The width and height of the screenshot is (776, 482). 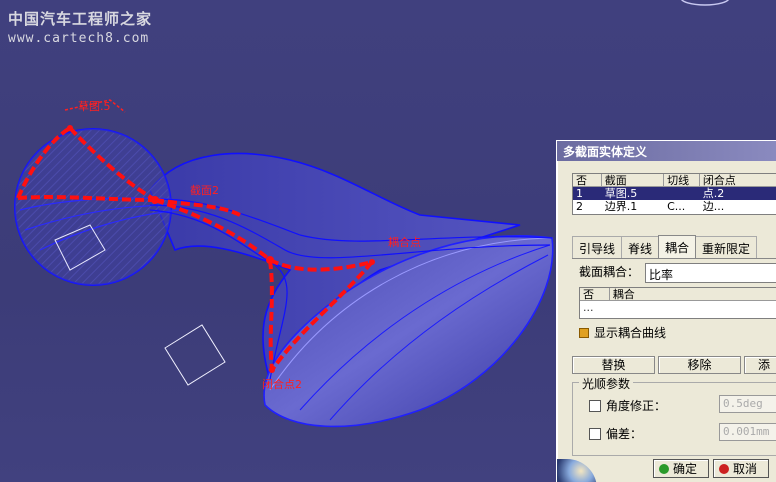 I want to click on ok-button: 确定, so click(x=681, y=468).